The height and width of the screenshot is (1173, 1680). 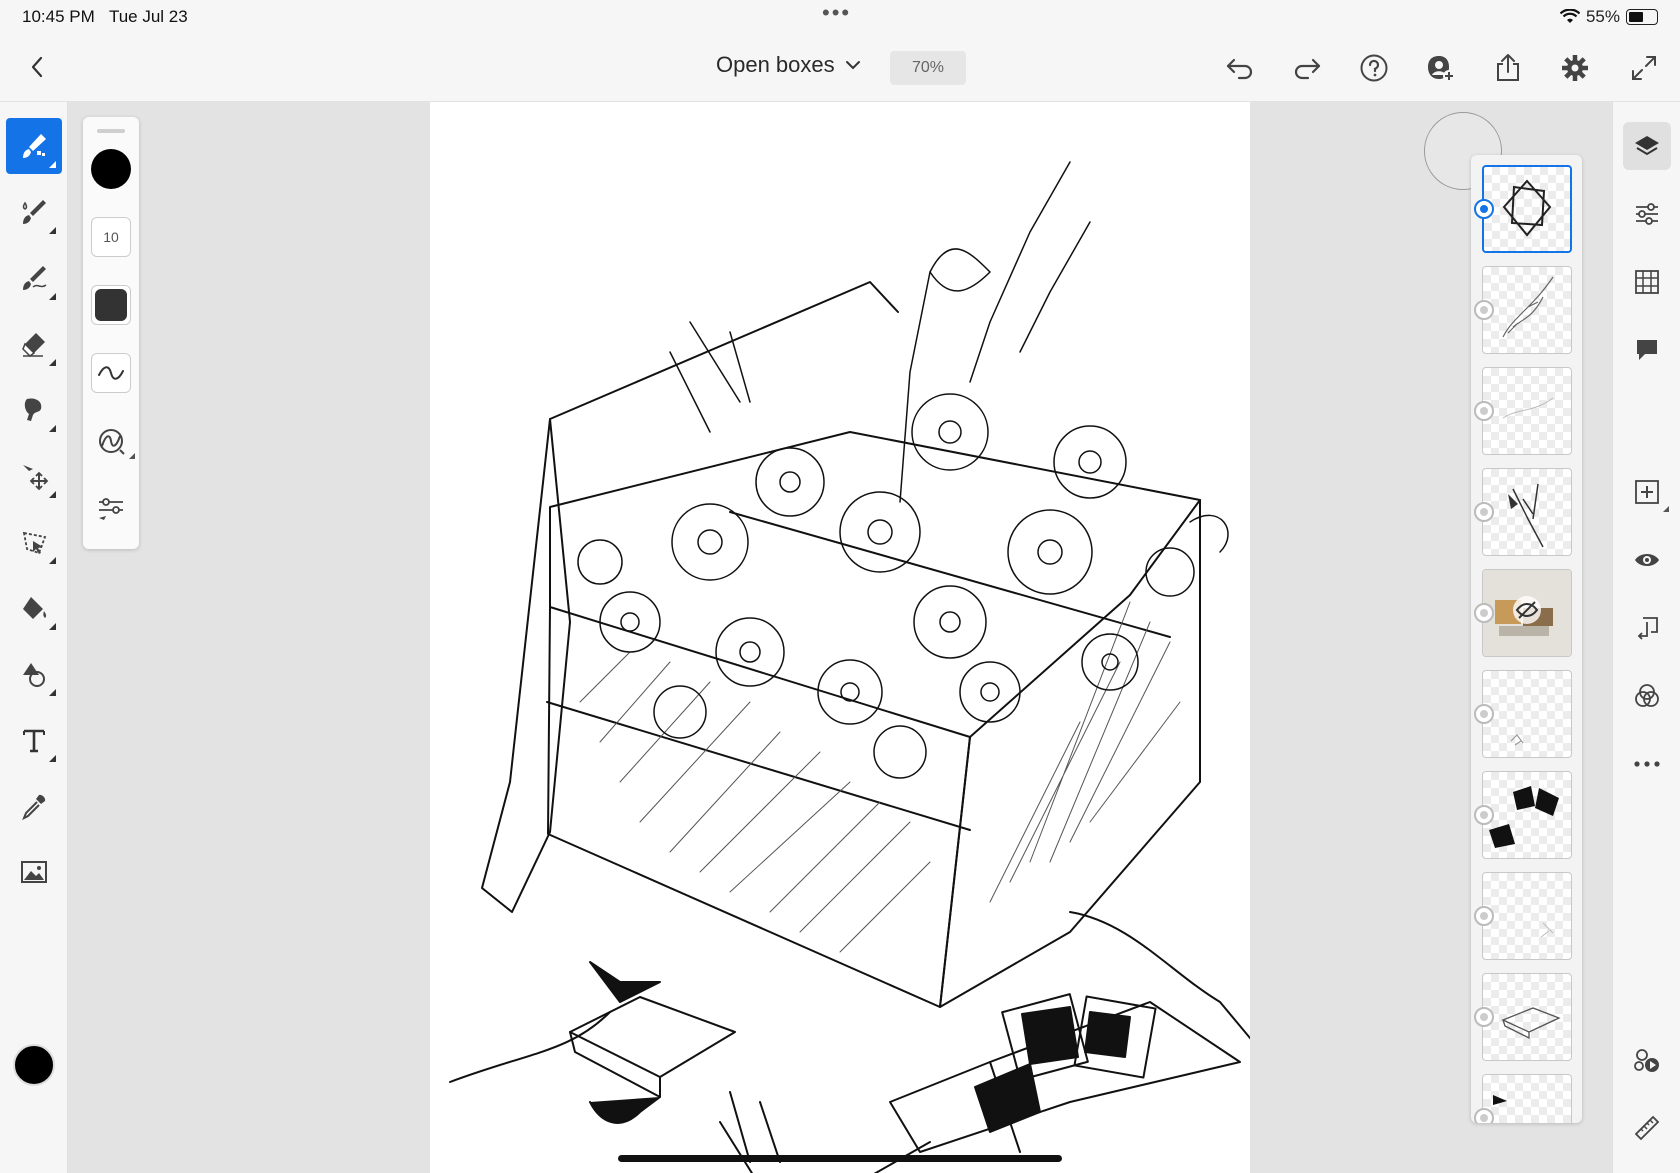 I want to click on image-icon, so click(x=34, y=872).